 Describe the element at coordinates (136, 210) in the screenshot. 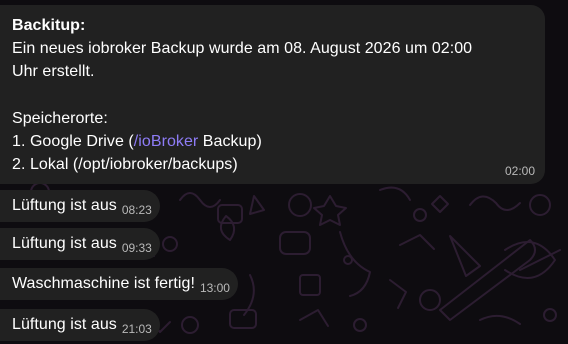

I see `message-time: 08:23` at that location.